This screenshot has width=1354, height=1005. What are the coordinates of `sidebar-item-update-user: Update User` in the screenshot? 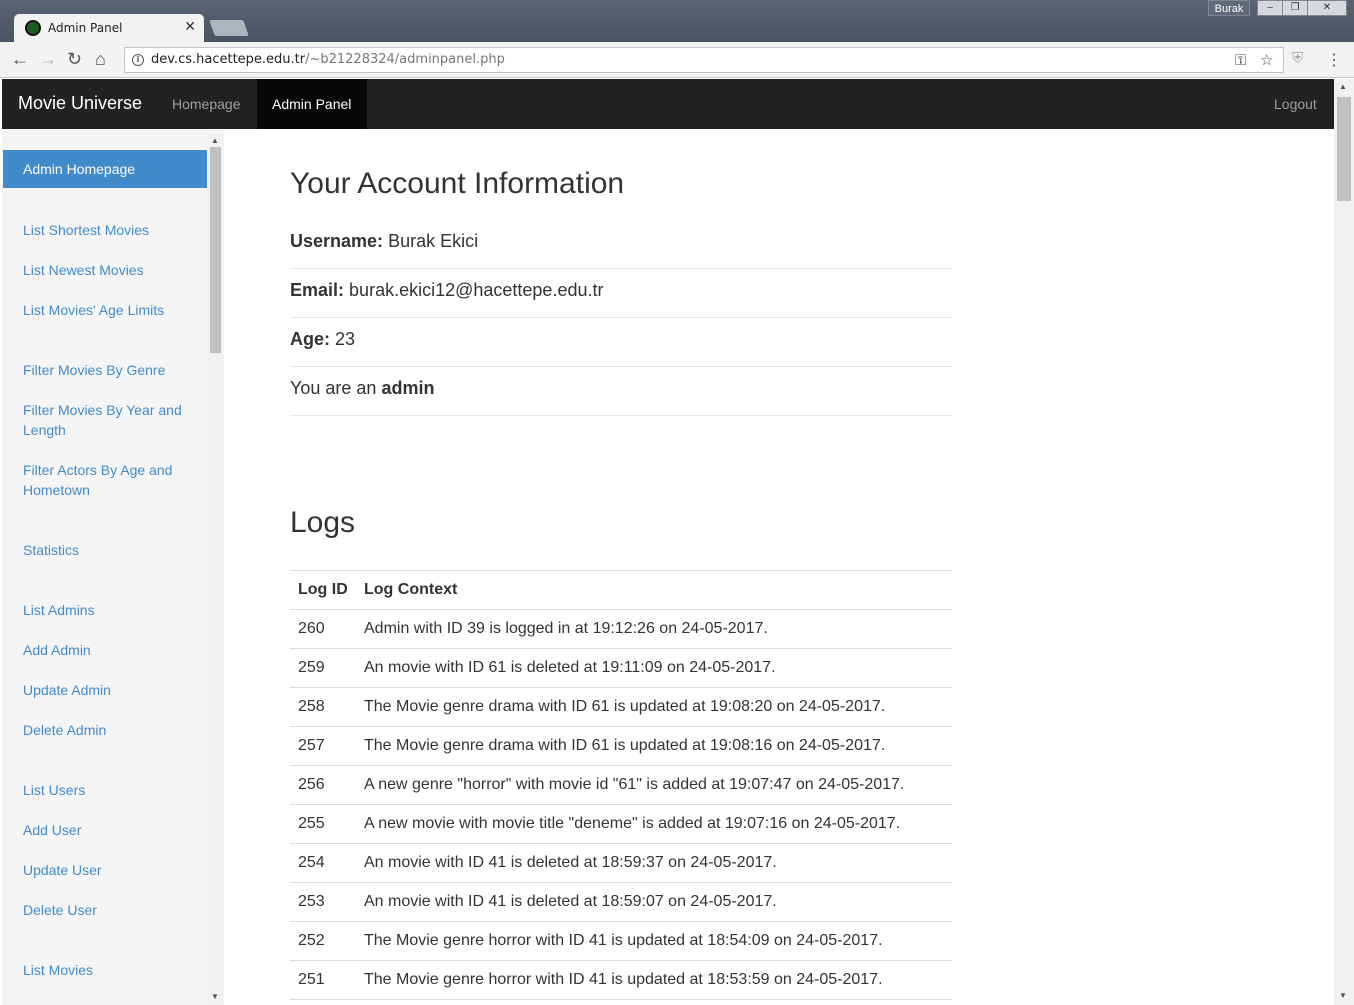 It's located at (113, 870).